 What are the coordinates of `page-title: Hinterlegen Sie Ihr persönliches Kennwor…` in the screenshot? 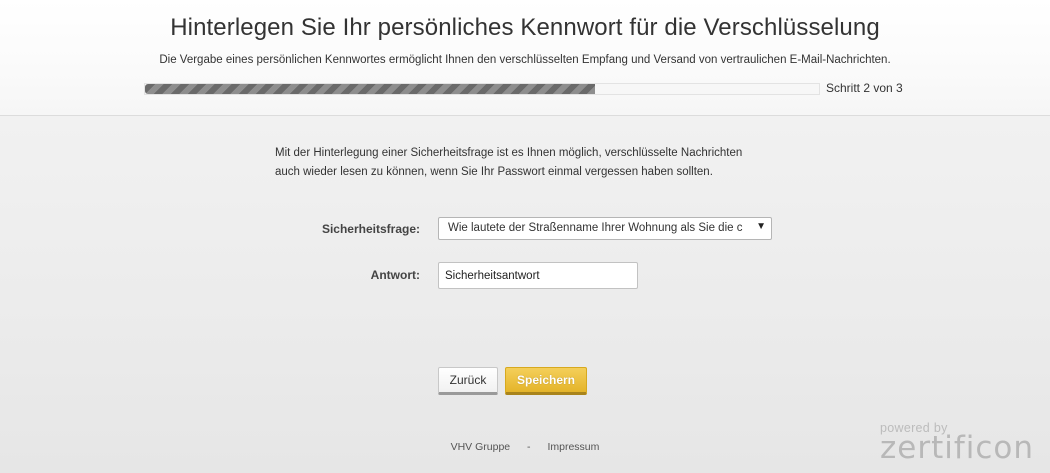 It's located at (525, 27).